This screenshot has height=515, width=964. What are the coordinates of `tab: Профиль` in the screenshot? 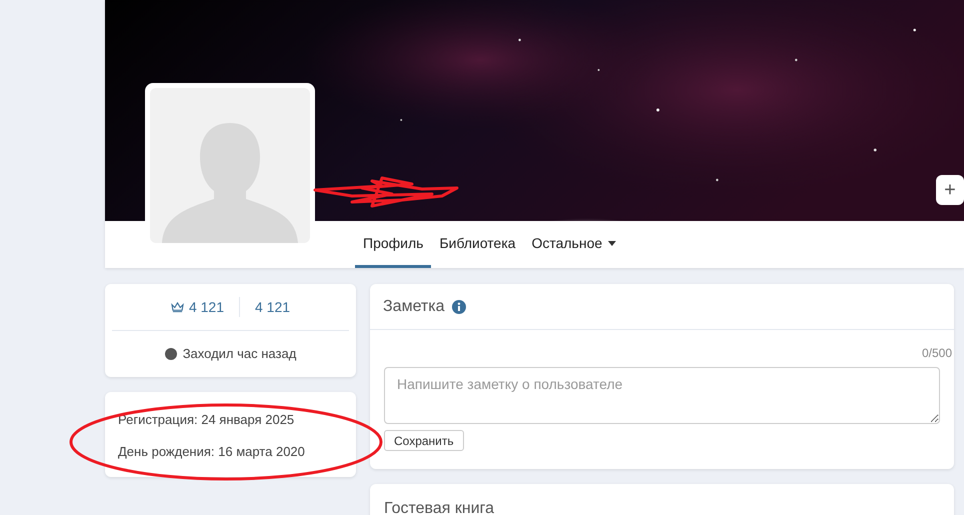 It's located at (393, 244).